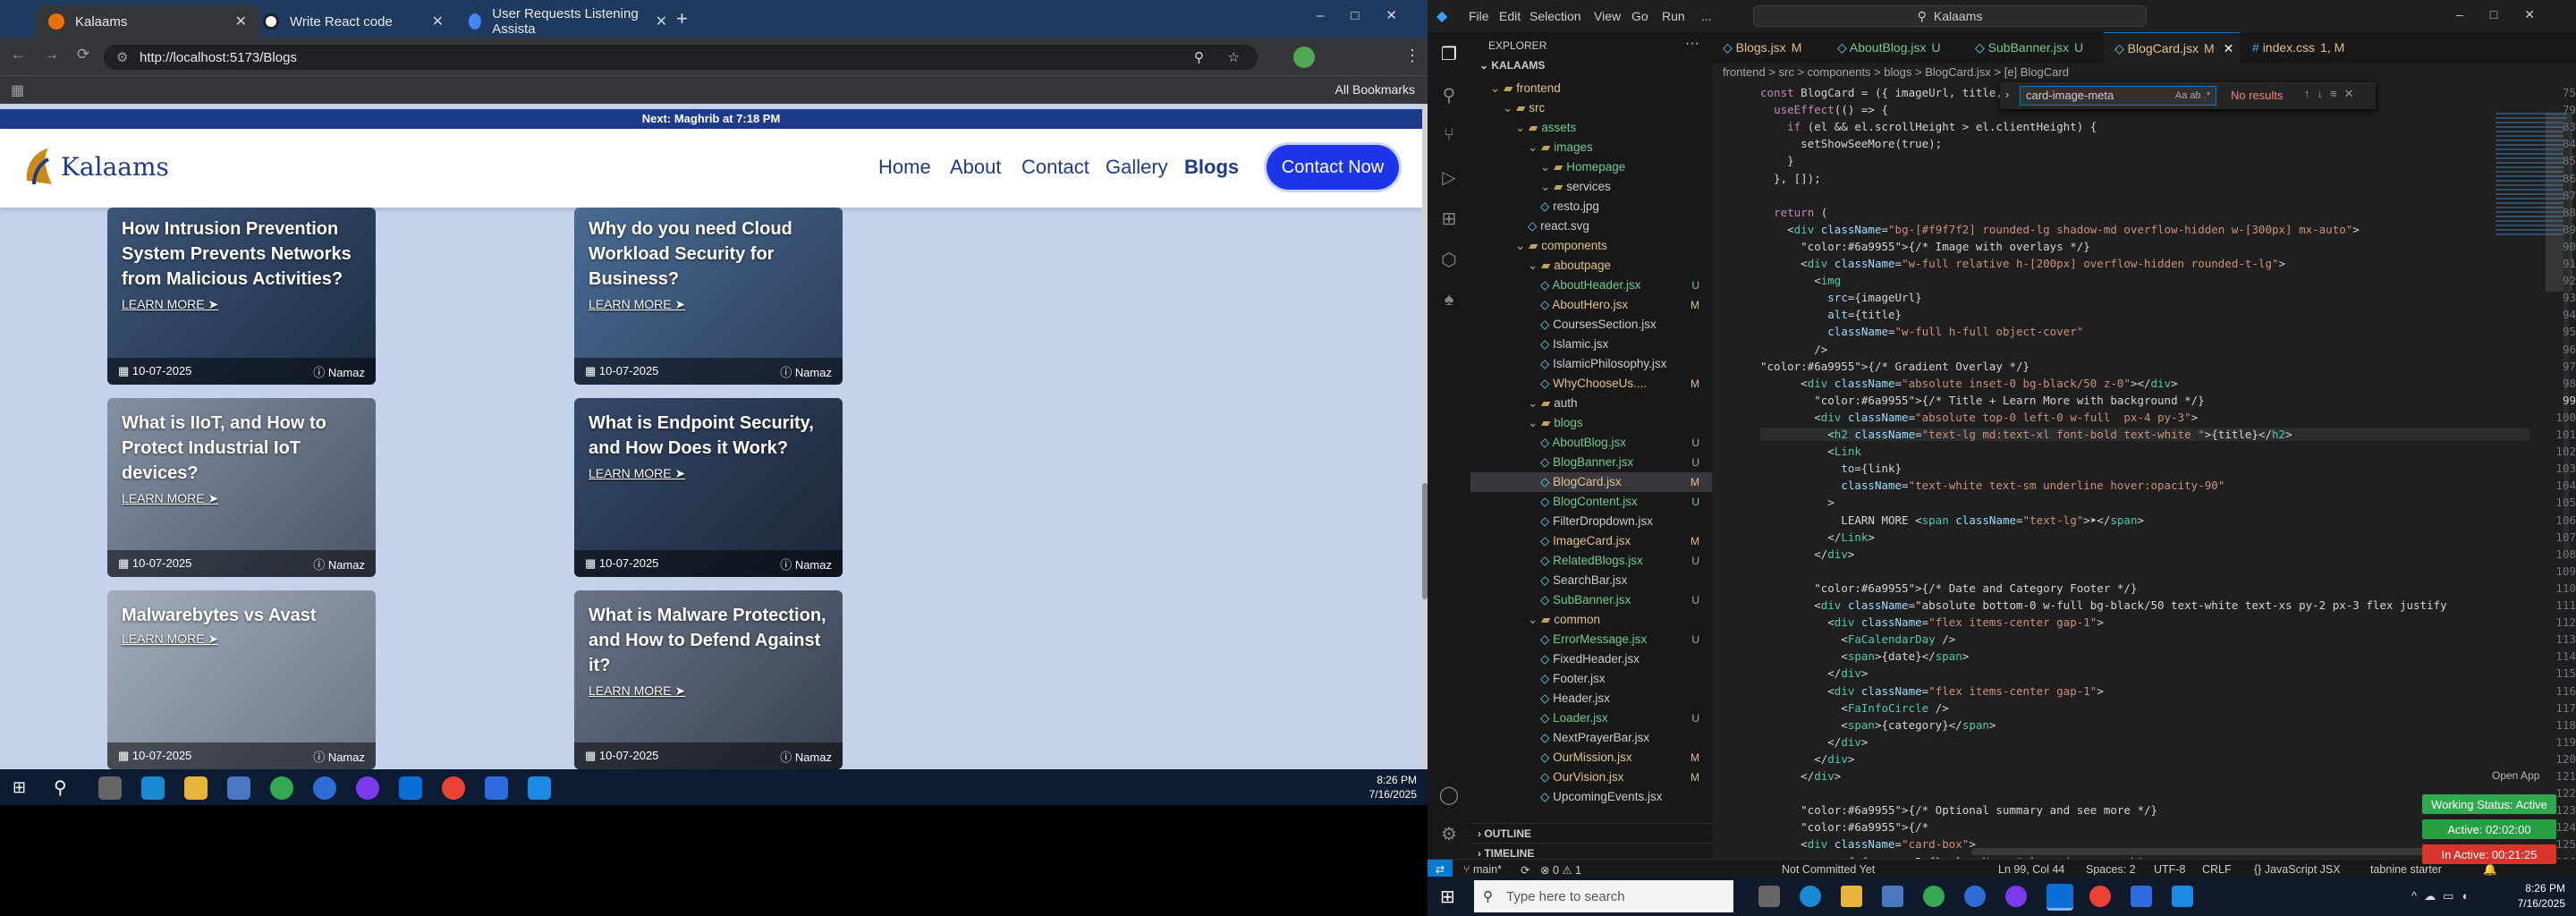 This screenshot has width=2576, height=916. Describe the element at coordinates (1591, 758) in the screenshot. I see `tree-file: ◇ OurMission.jsx M` at that location.